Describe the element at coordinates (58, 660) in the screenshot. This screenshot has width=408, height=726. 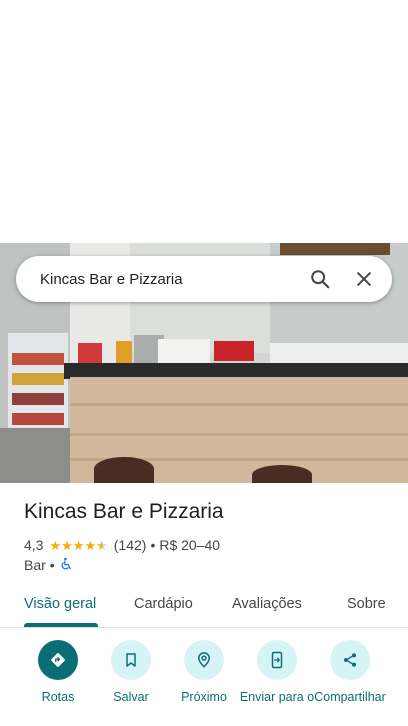
I see `directions-icon` at that location.